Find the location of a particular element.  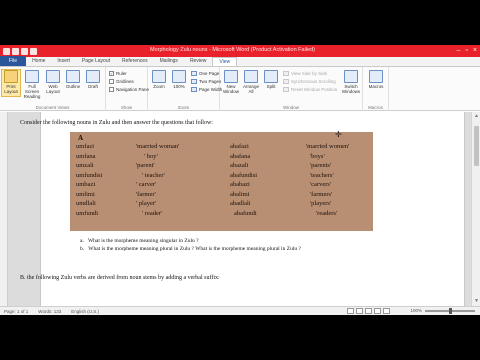

table-header: A is located at coordinates (81, 138).